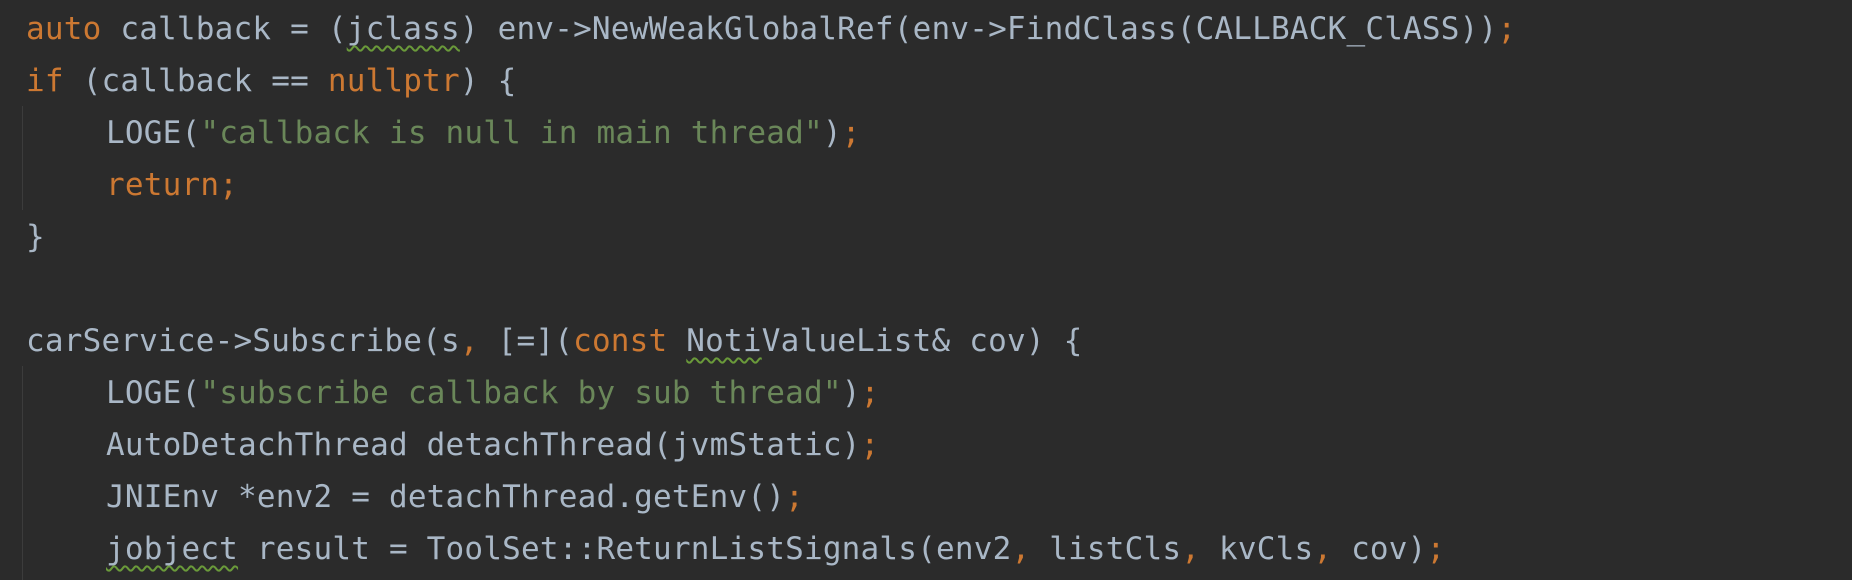 The height and width of the screenshot is (580, 1852). Describe the element at coordinates (224, 29) in the screenshot. I see `code-token: callback = (` at that location.